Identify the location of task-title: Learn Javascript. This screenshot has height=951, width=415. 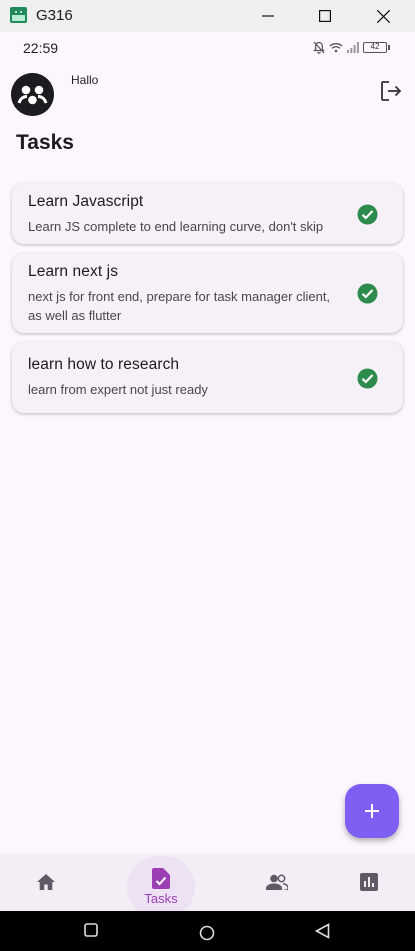
(86, 201).